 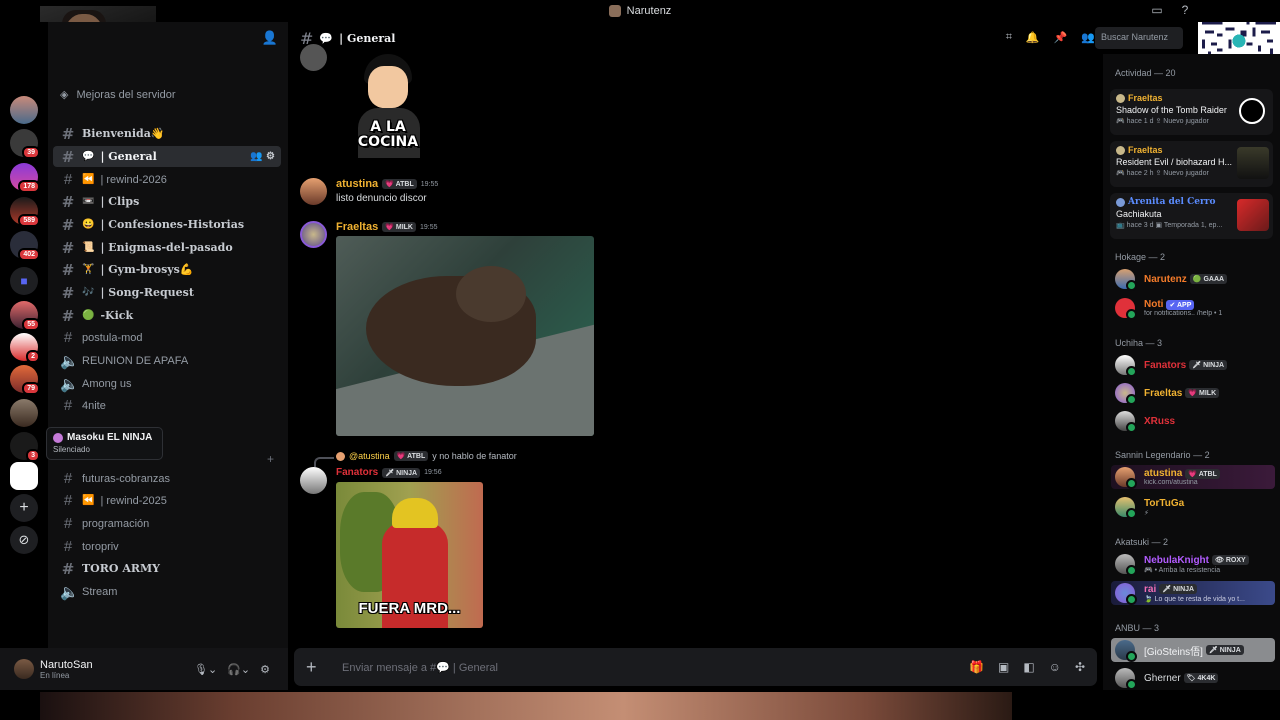 What do you see at coordinates (428, 227) in the screenshot?
I see `timestamp: 19:55` at bounding box center [428, 227].